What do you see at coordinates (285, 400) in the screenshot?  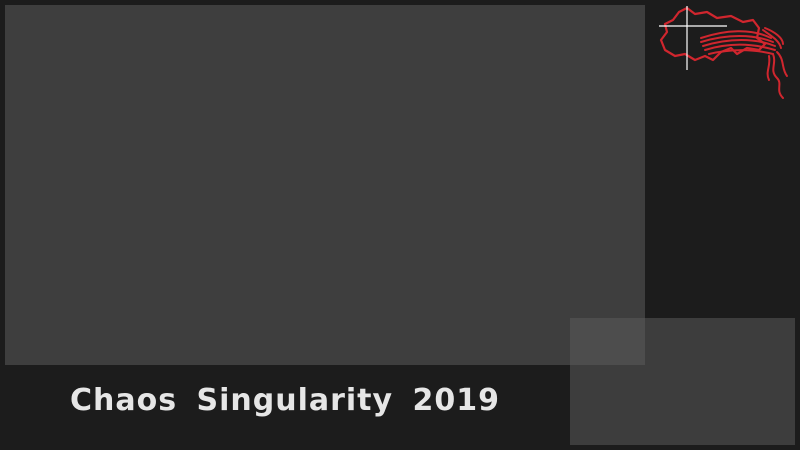 I see `event-title: Chaos Singularity 2019` at bounding box center [285, 400].